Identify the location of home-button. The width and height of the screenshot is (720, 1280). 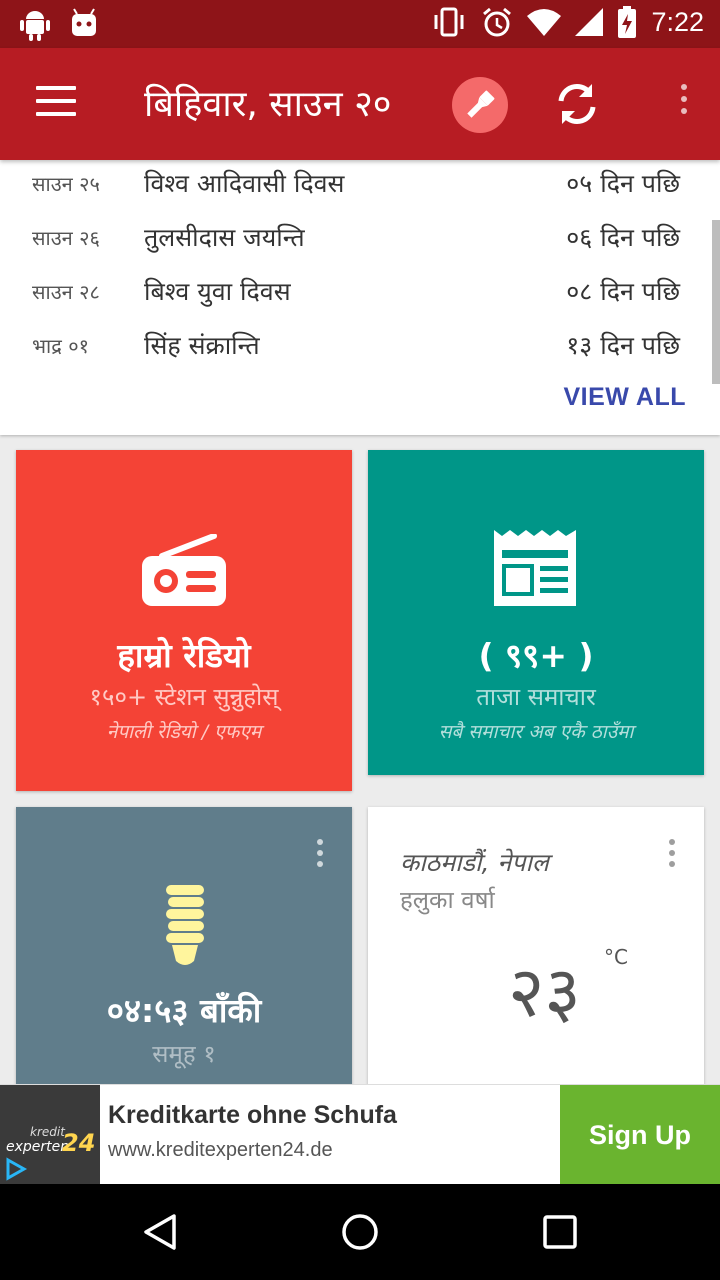
(360, 1232).